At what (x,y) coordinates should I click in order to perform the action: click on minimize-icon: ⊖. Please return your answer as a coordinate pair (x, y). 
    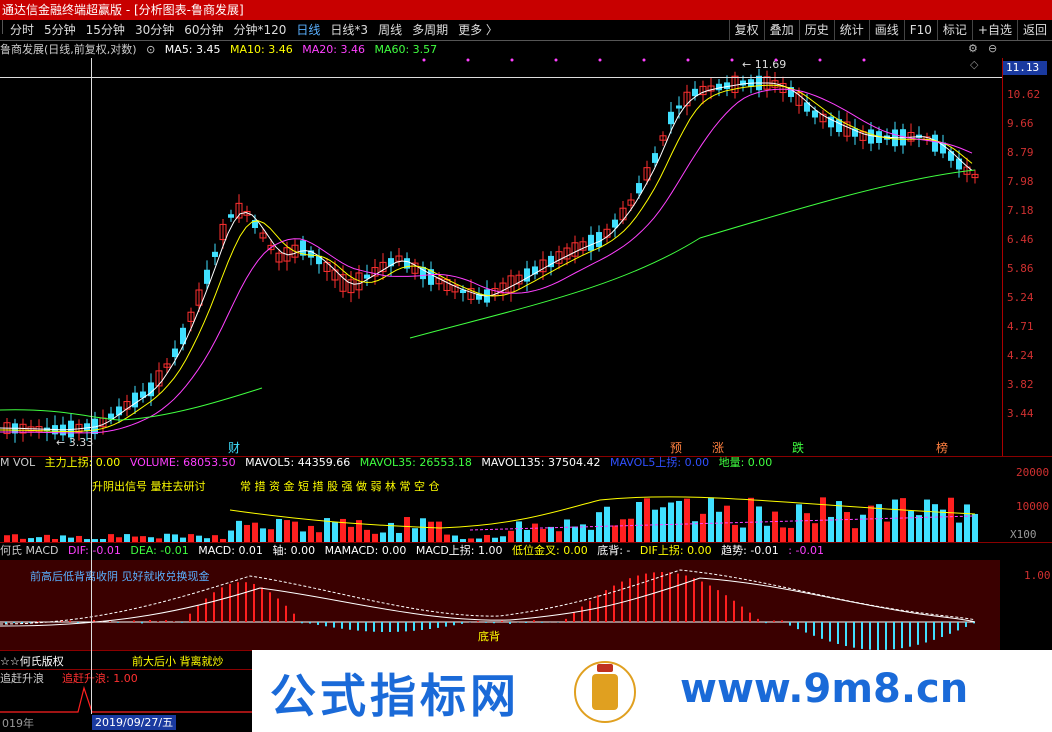
    Looking at the image, I should click on (992, 48).